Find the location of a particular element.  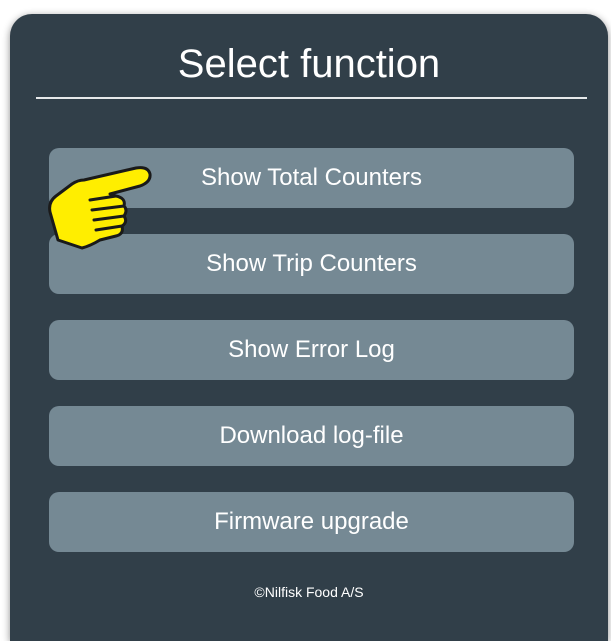

show-error-log-button: Show Error Log is located at coordinates (311, 350).